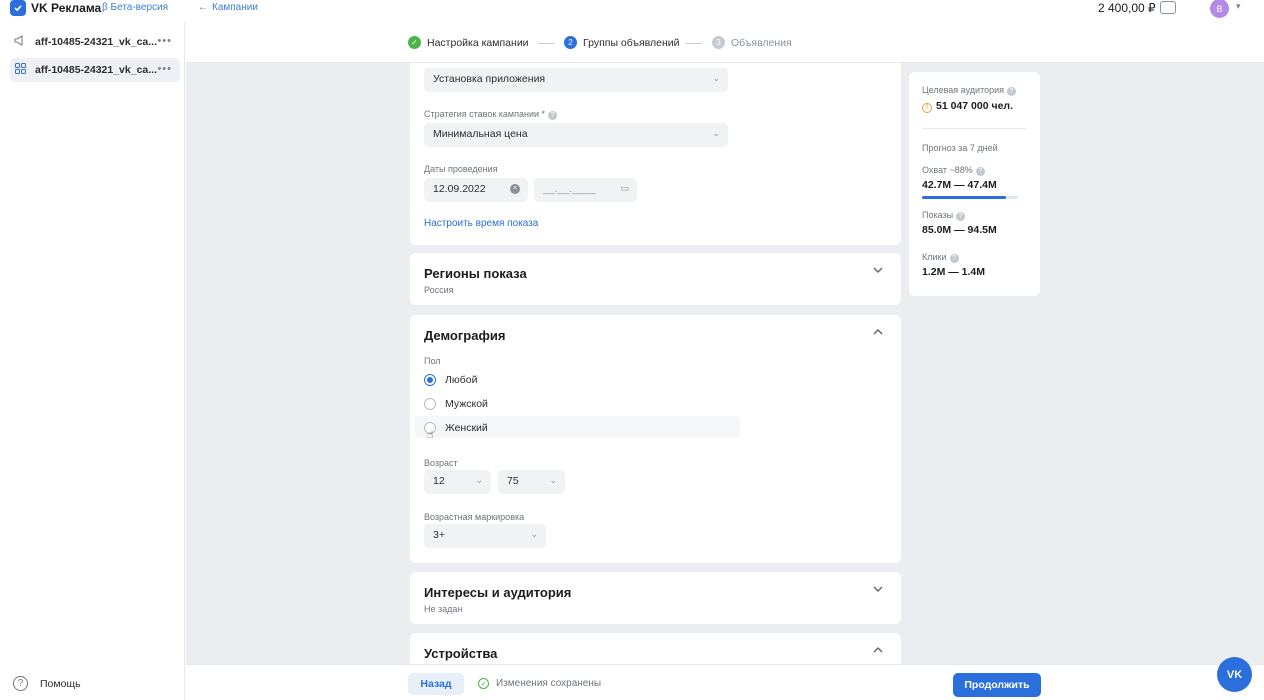 Image resolution: width=1264 pixels, height=700 pixels. What do you see at coordinates (655, 279) in the screenshot?
I see `regions-card: Регионы показа Россия` at bounding box center [655, 279].